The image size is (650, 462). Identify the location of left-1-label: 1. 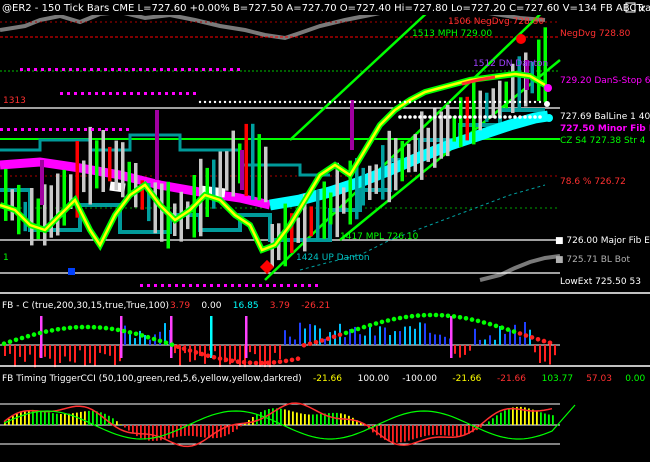
(6, 258).